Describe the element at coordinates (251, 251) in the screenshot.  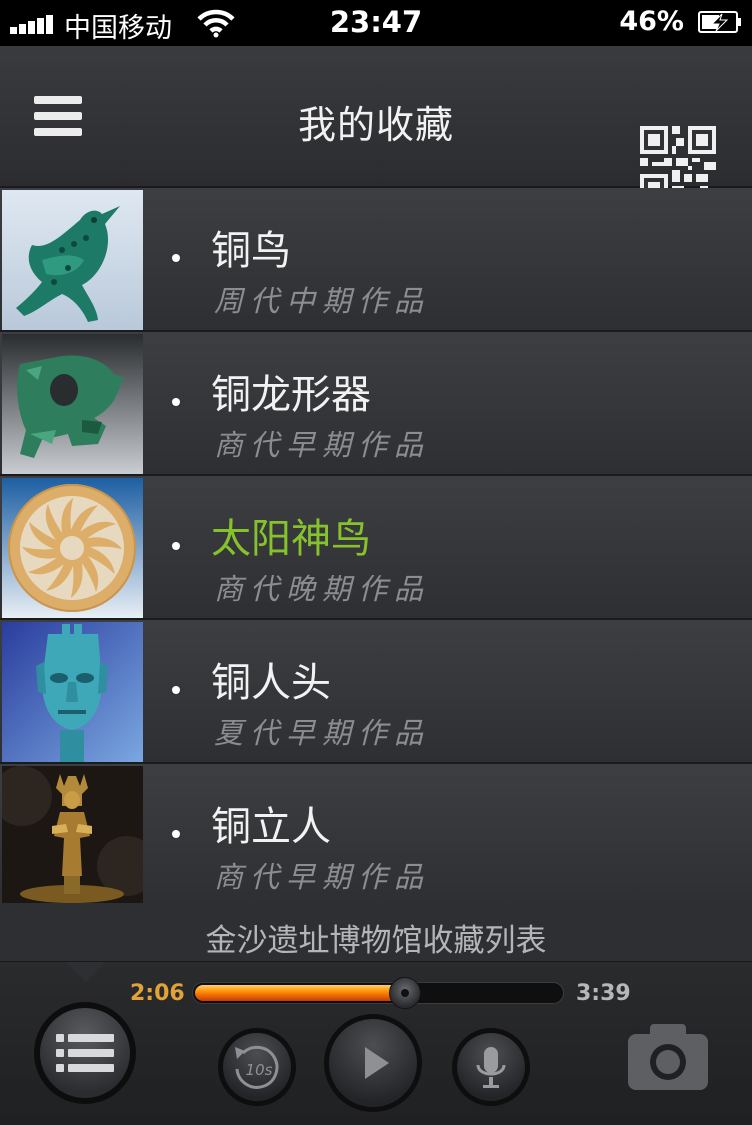
I see `item-title: 铜鸟` at that location.